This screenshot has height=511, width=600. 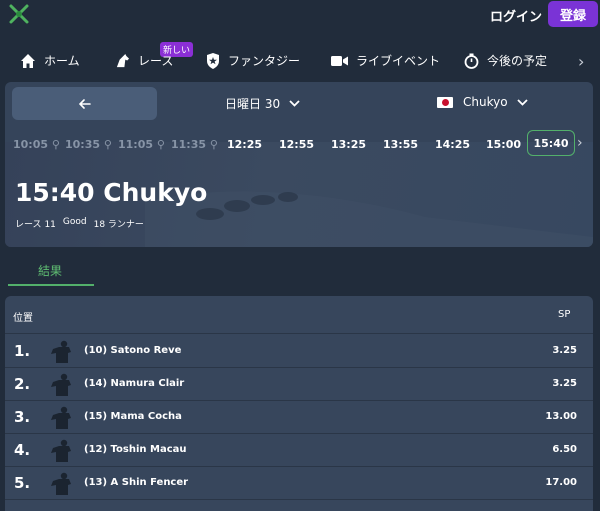 I want to click on position-number: 5., so click(x=22, y=483).